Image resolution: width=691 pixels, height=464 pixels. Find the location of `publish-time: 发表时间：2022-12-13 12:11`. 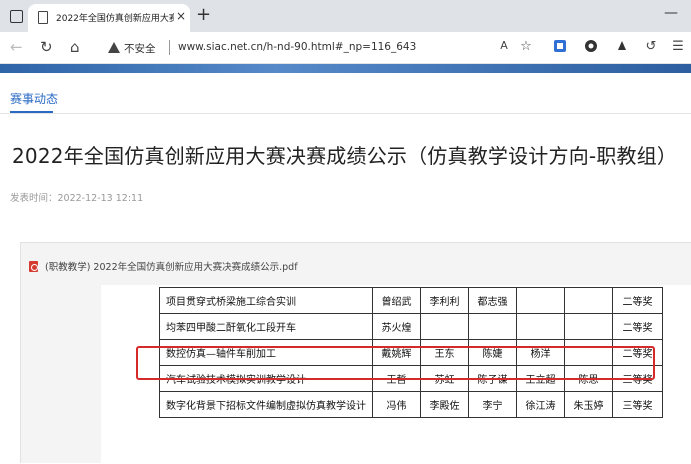

publish-time: 发表时间：2022-12-13 12:11 is located at coordinates (77, 198).